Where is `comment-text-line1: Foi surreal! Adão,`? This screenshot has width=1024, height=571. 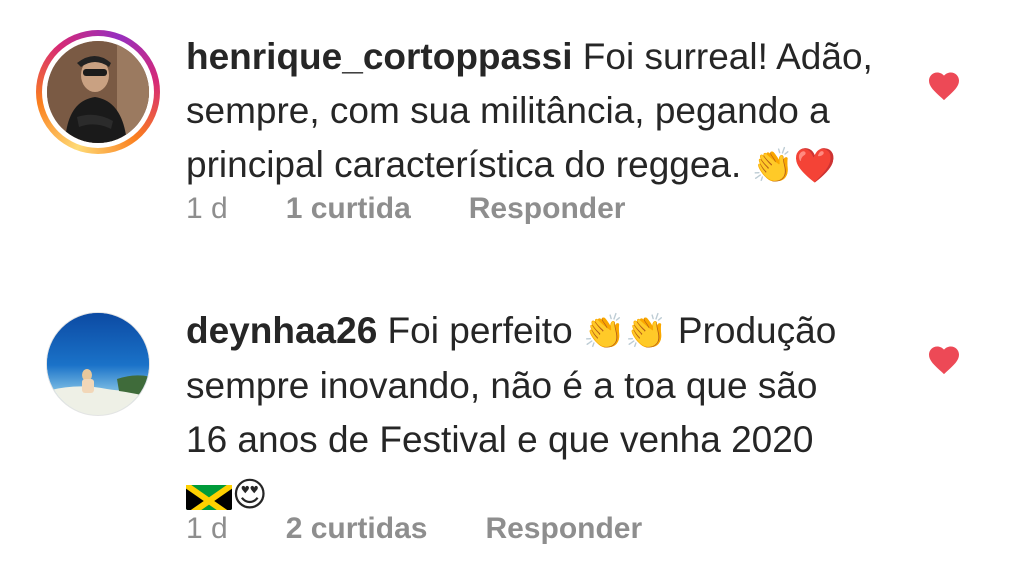 comment-text-line1: Foi surreal! Adão, is located at coordinates (722, 56).